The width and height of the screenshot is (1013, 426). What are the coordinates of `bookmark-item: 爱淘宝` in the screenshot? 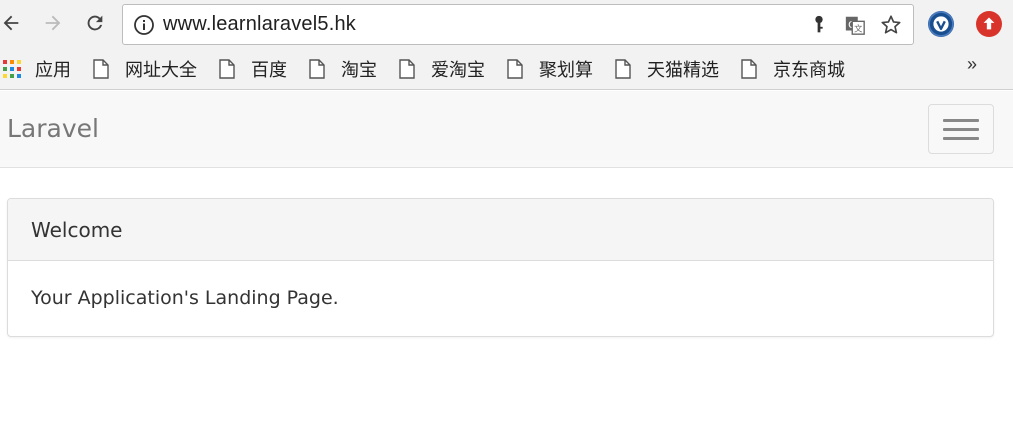 It's located at (442, 69).